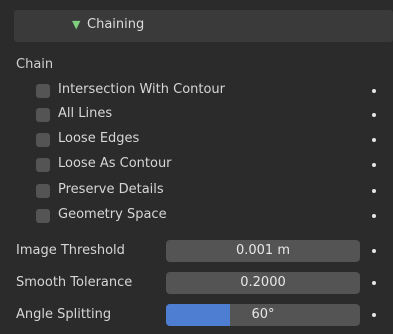 Image resolution: width=393 pixels, height=334 pixels. What do you see at coordinates (214, 116) in the screenshot?
I see `all-lines-option: All Lines` at bounding box center [214, 116].